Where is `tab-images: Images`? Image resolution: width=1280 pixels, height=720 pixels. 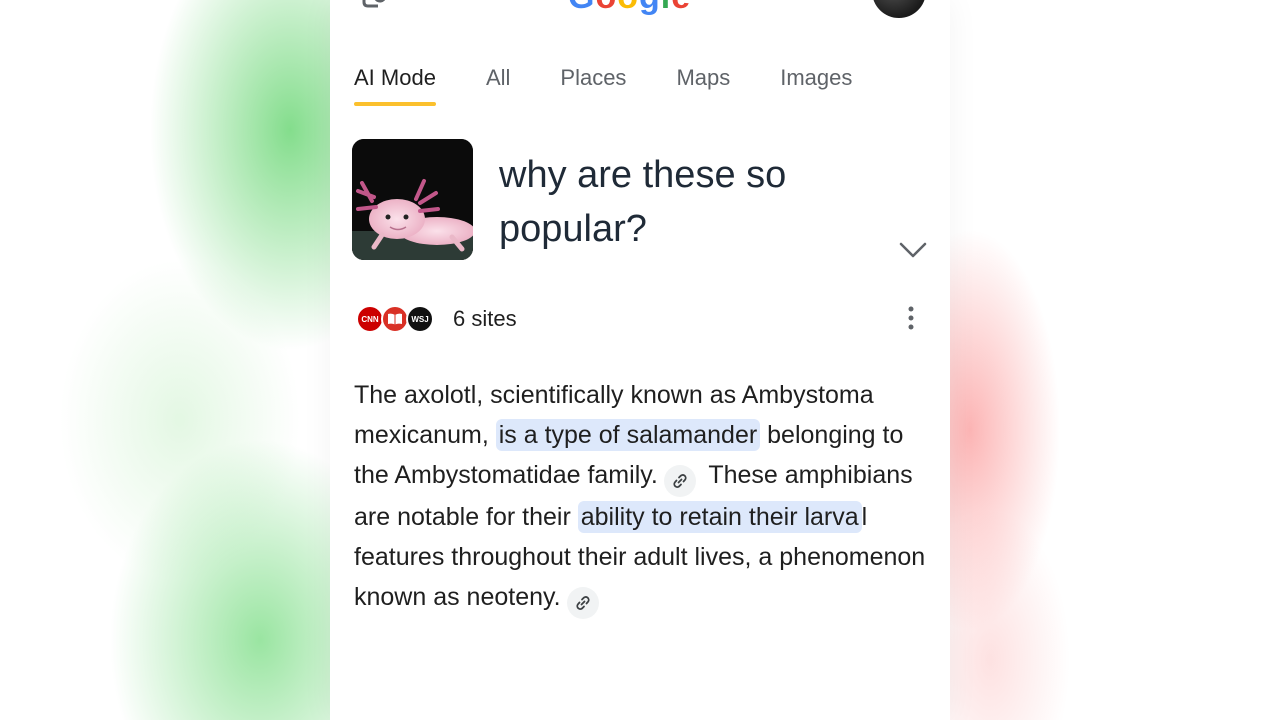 tab-images: Images is located at coordinates (816, 84).